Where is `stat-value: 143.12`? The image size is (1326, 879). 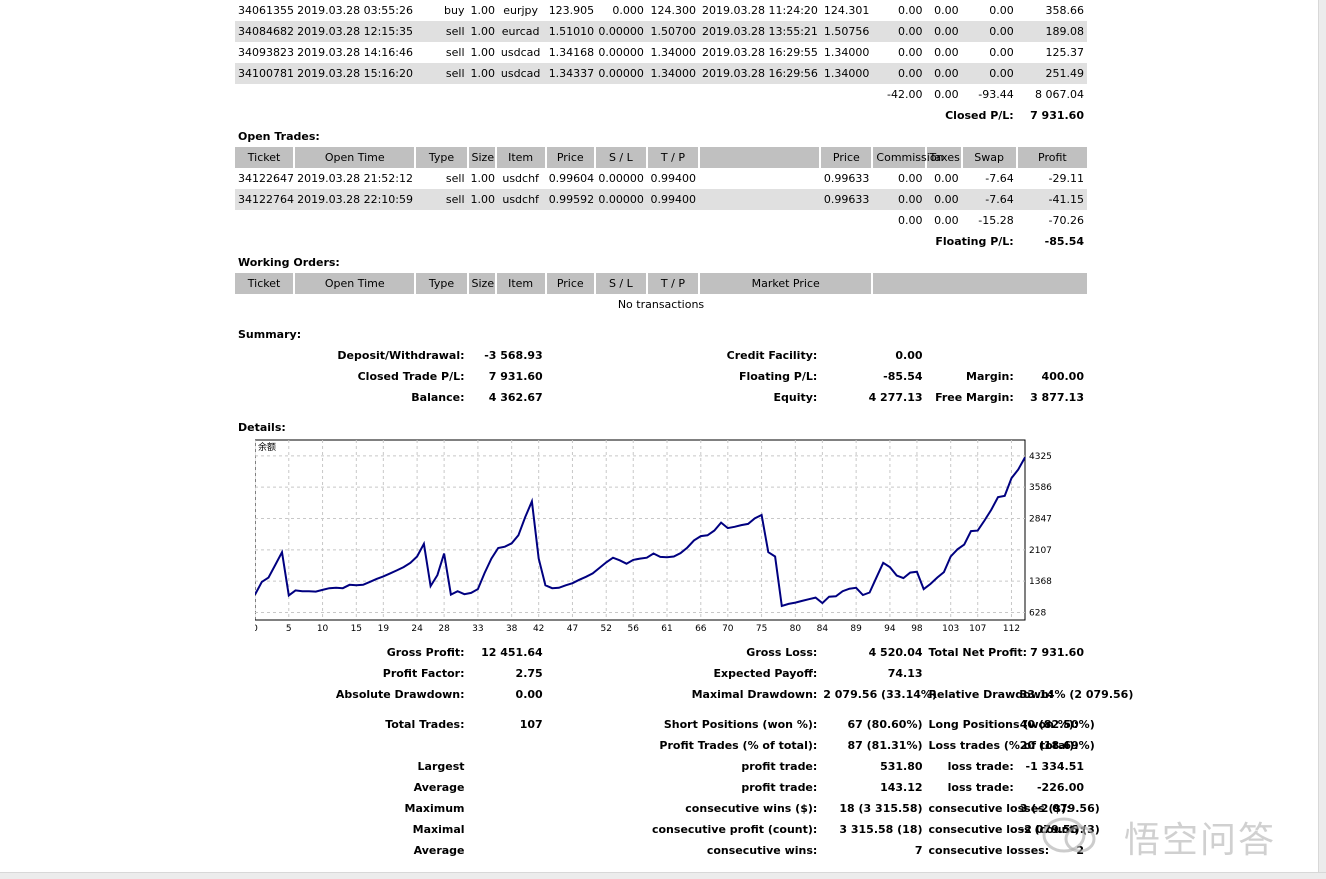 stat-value: 143.12 is located at coordinates (901, 787).